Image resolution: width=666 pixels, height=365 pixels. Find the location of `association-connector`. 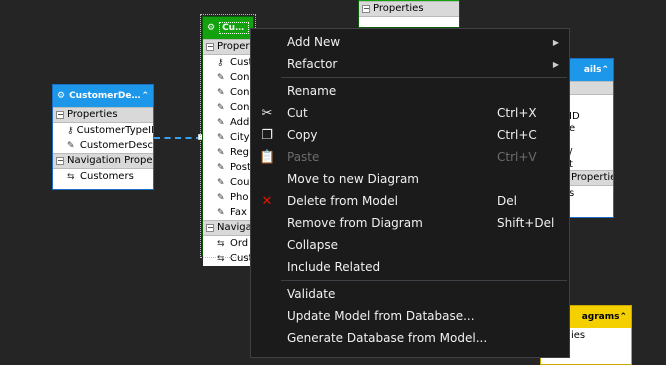

association-connector is located at coordinates (178, 138).